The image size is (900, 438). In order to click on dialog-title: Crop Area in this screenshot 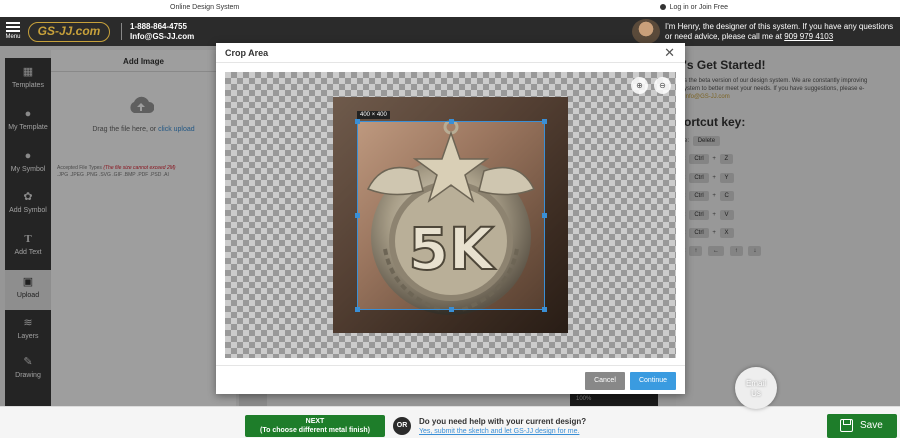, I will do `click(247, 53)`.